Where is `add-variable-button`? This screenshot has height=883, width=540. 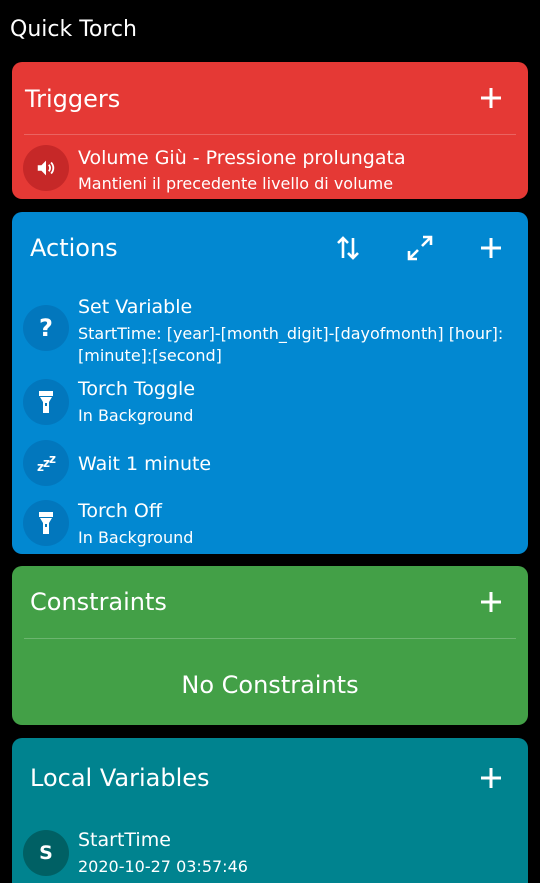 add-variable-button is located at coordinates (491, 778).